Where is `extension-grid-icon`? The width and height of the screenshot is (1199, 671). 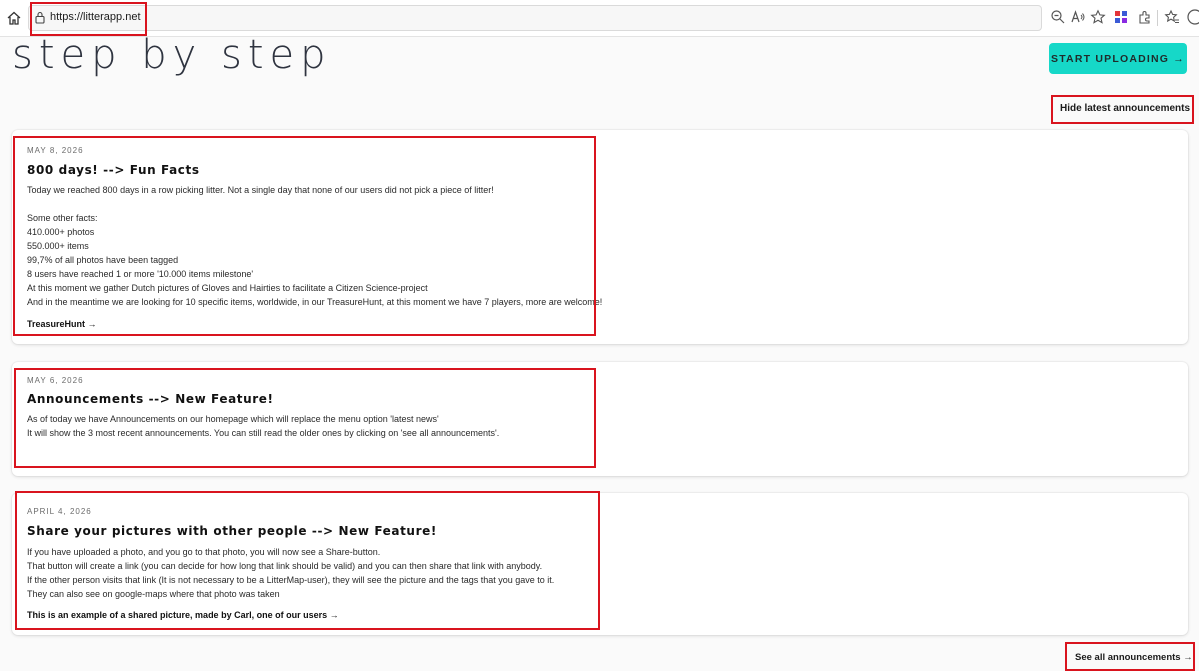
extension-grid-icon is located at coordinates (1121, 17).